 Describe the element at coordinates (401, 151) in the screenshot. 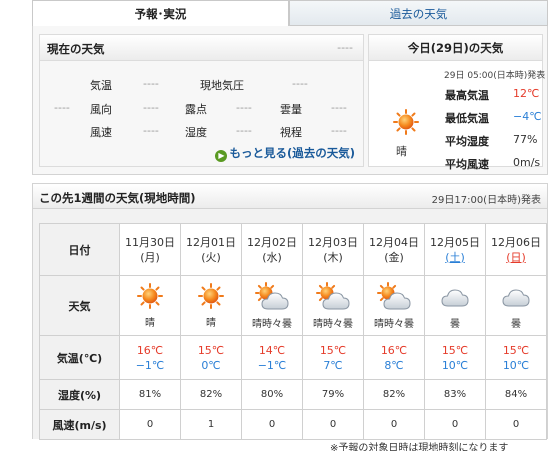

I see `today-weather-label: 晴` at that location.